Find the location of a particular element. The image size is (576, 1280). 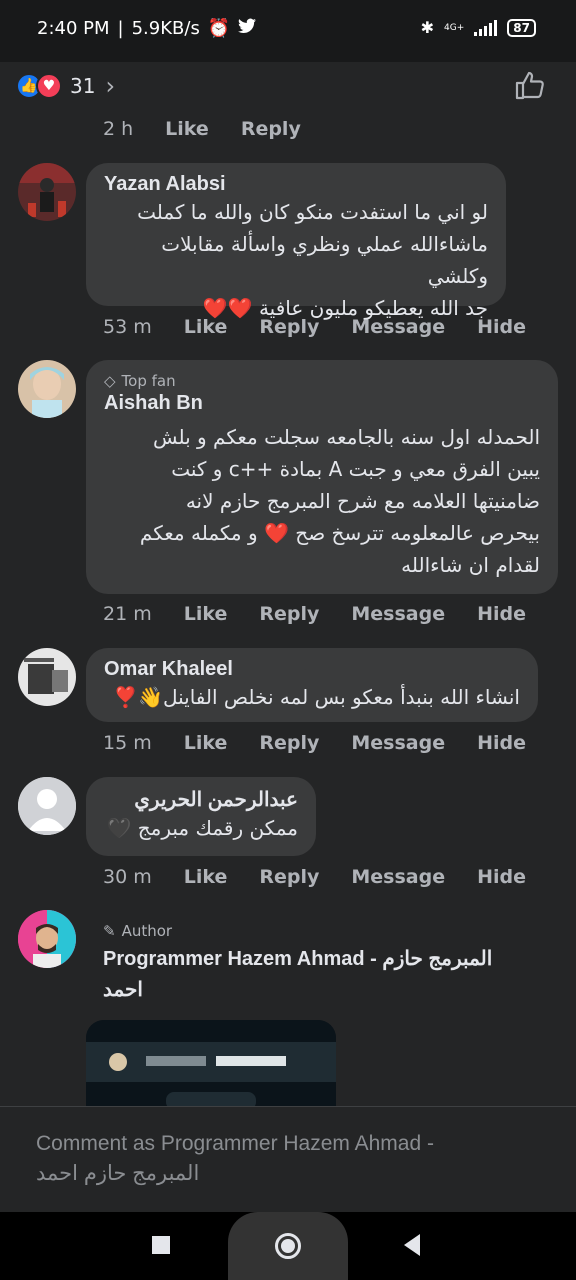

comment-actions: 53 m Like Reply Message Hide is located at coordinates (330, 327).